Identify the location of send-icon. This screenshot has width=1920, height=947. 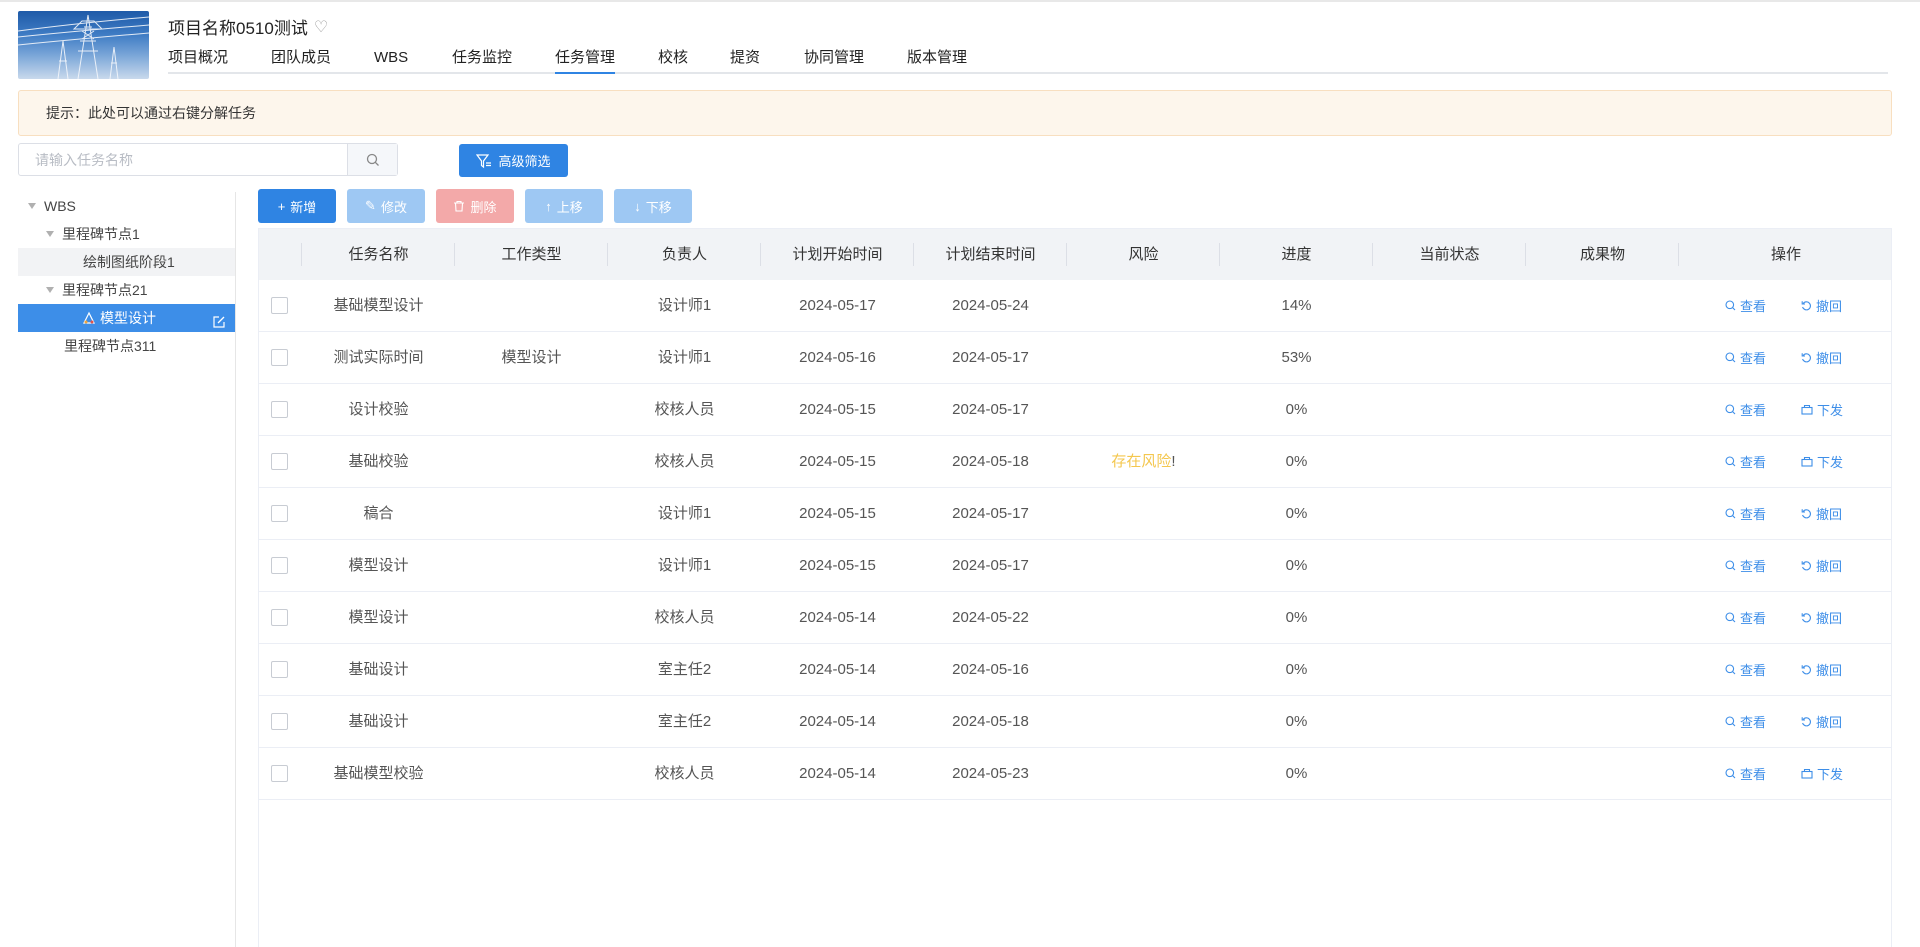
(1807, 773).